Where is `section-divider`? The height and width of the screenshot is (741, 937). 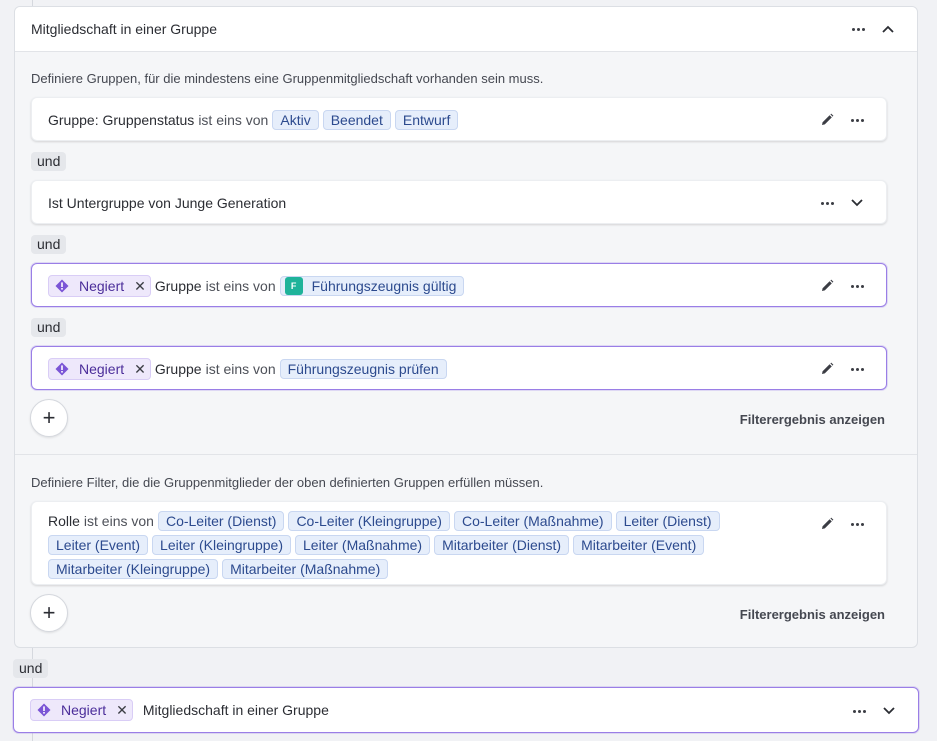
section-divider is located at coordinates (466, 454).